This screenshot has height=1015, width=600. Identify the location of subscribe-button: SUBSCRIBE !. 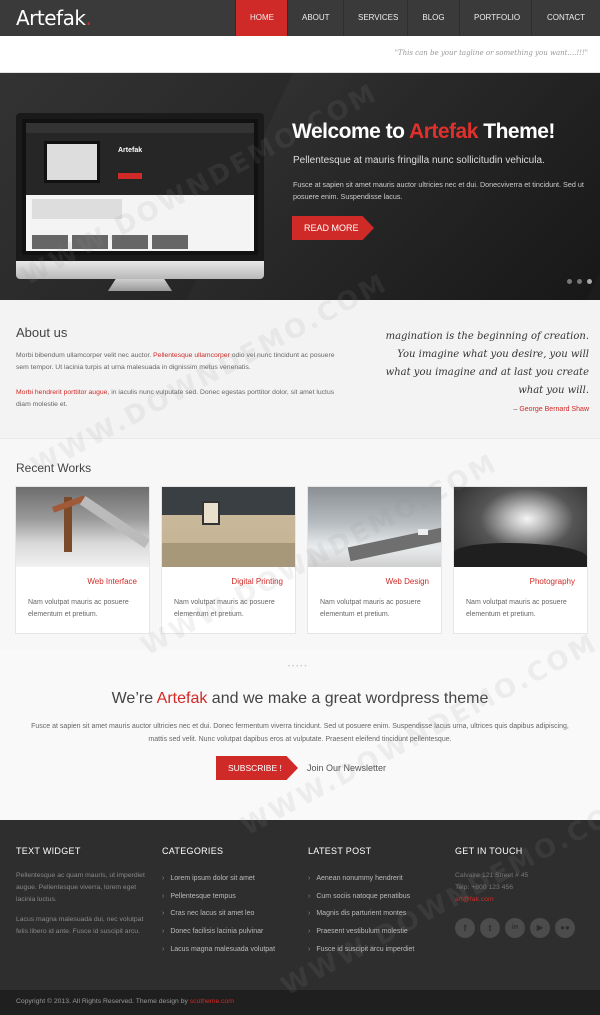
(257, 768).